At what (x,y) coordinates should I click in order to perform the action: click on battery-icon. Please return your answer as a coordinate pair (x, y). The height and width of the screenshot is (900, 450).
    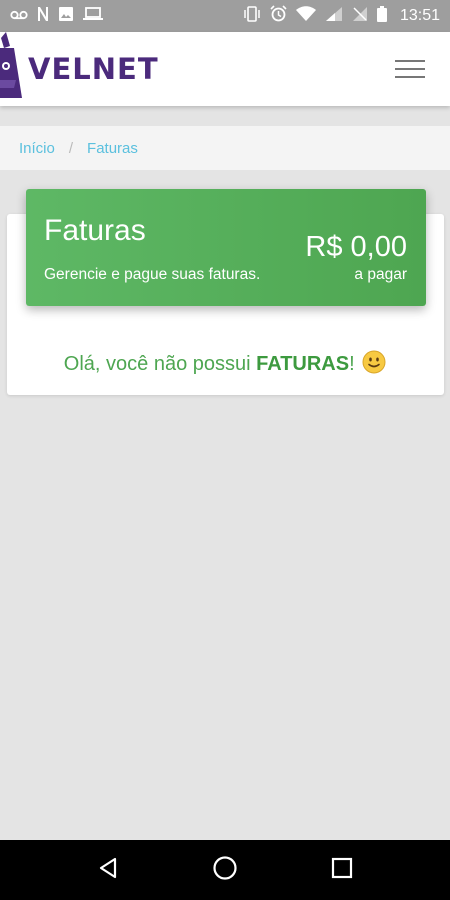
    Looking at the image, I should click on (381, 16).